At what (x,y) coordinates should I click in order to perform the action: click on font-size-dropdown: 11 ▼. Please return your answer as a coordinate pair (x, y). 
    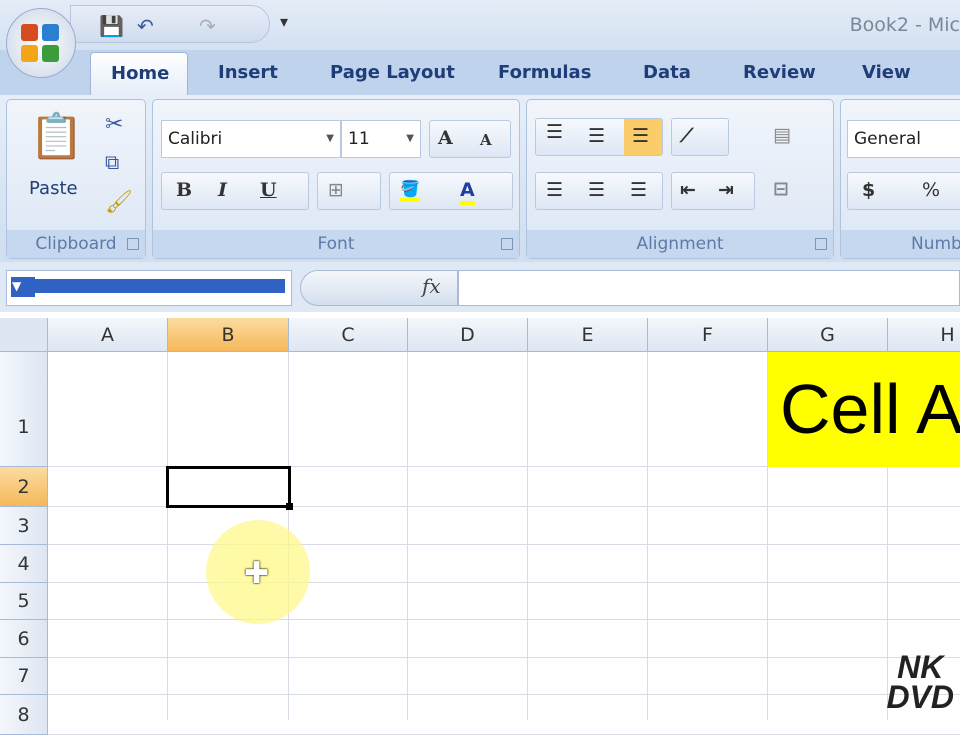
    Looking at the image, I should click on (381, 139).